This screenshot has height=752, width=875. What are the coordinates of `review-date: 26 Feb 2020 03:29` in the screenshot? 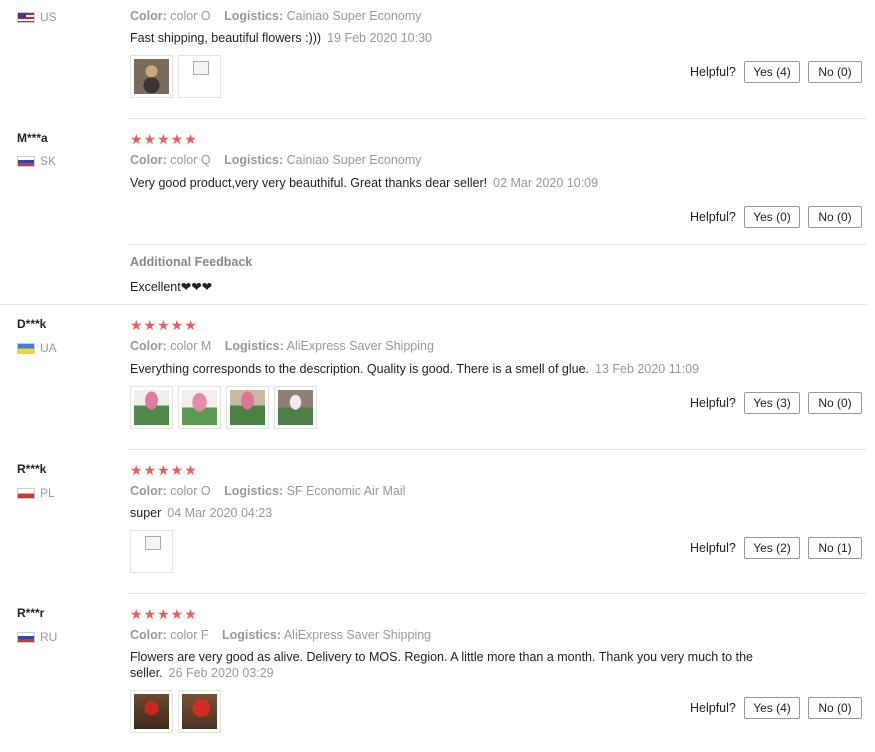 It's located at (221, 673).